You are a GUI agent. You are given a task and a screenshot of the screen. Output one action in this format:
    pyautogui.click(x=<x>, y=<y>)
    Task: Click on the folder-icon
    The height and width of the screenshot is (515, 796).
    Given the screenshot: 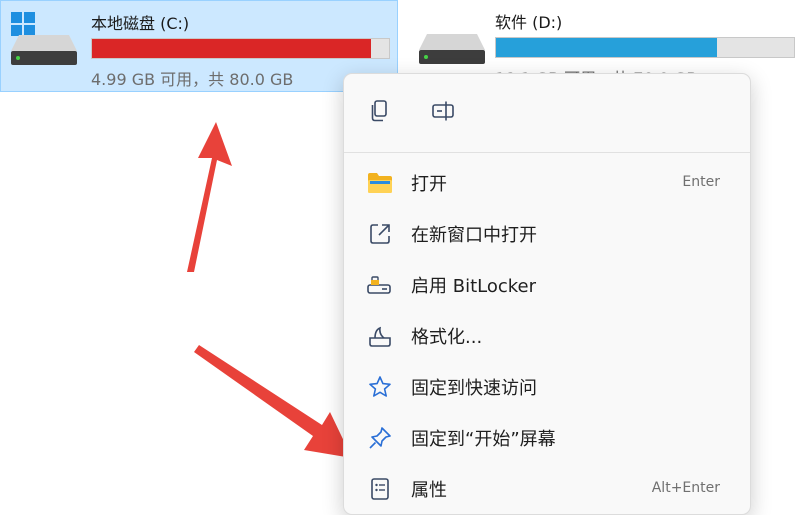 What is the action you would take?
    pyautogui.click(x=380, y=183)
    